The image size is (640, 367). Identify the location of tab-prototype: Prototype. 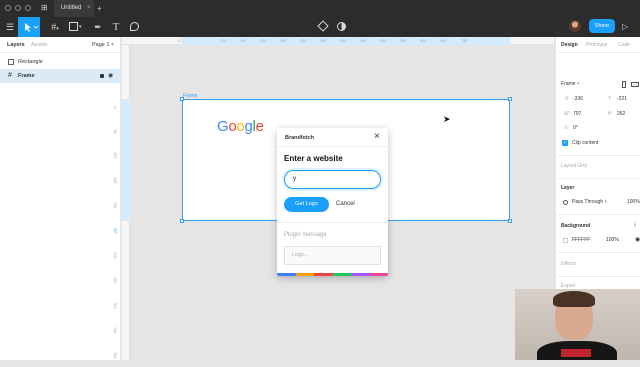
(596, 45).